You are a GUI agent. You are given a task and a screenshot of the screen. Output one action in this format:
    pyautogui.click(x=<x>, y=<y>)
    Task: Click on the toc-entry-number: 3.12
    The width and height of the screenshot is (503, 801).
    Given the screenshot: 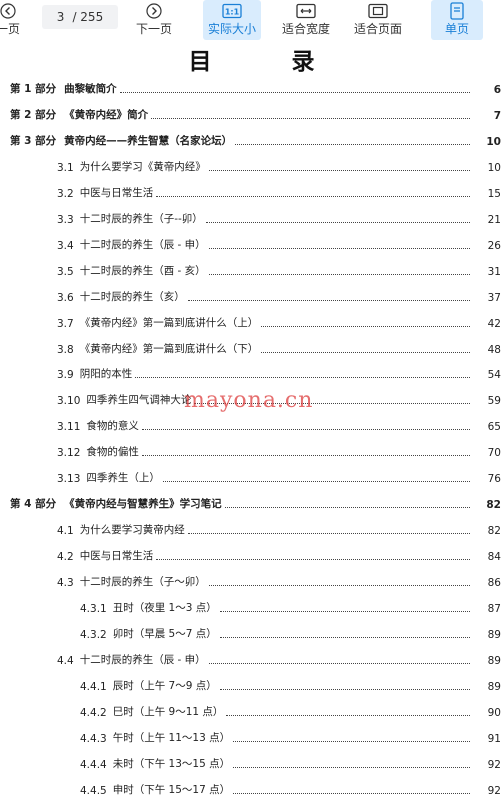 What is the action you would take?
    pyautogui.click(x=69, y=453)
    